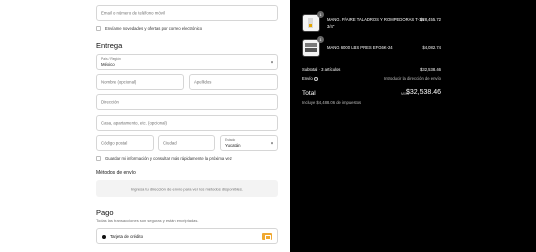 This screenshot has height=252, width=536. I want to click on postal-code-placeholder: Código postal, so click(114, 143).